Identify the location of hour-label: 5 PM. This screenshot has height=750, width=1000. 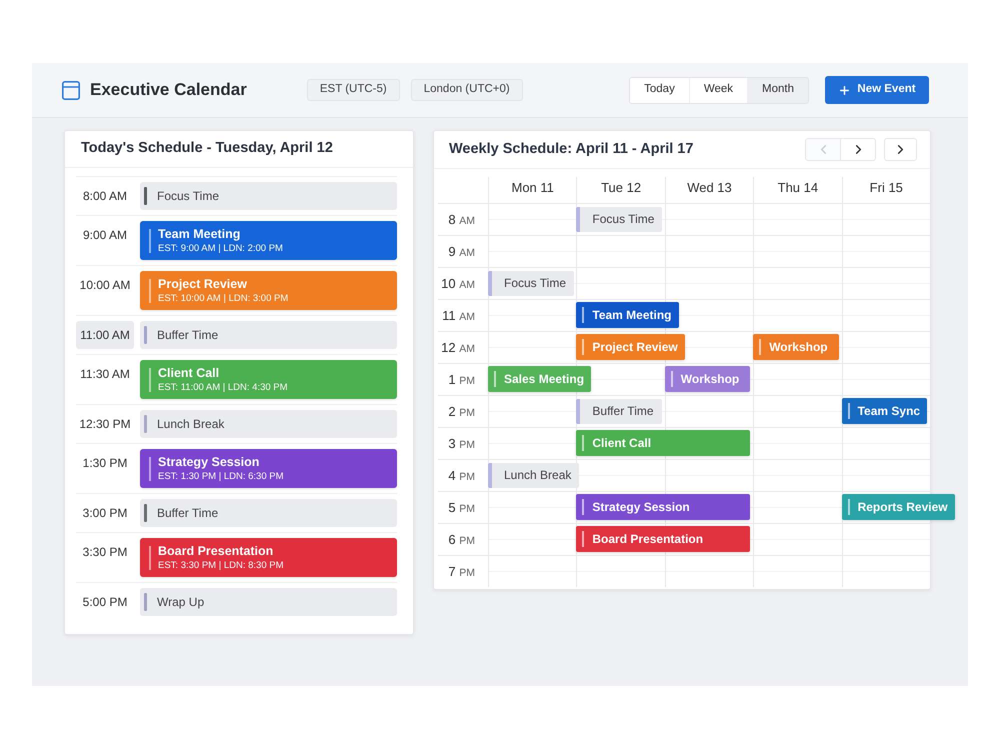
(461, 507).